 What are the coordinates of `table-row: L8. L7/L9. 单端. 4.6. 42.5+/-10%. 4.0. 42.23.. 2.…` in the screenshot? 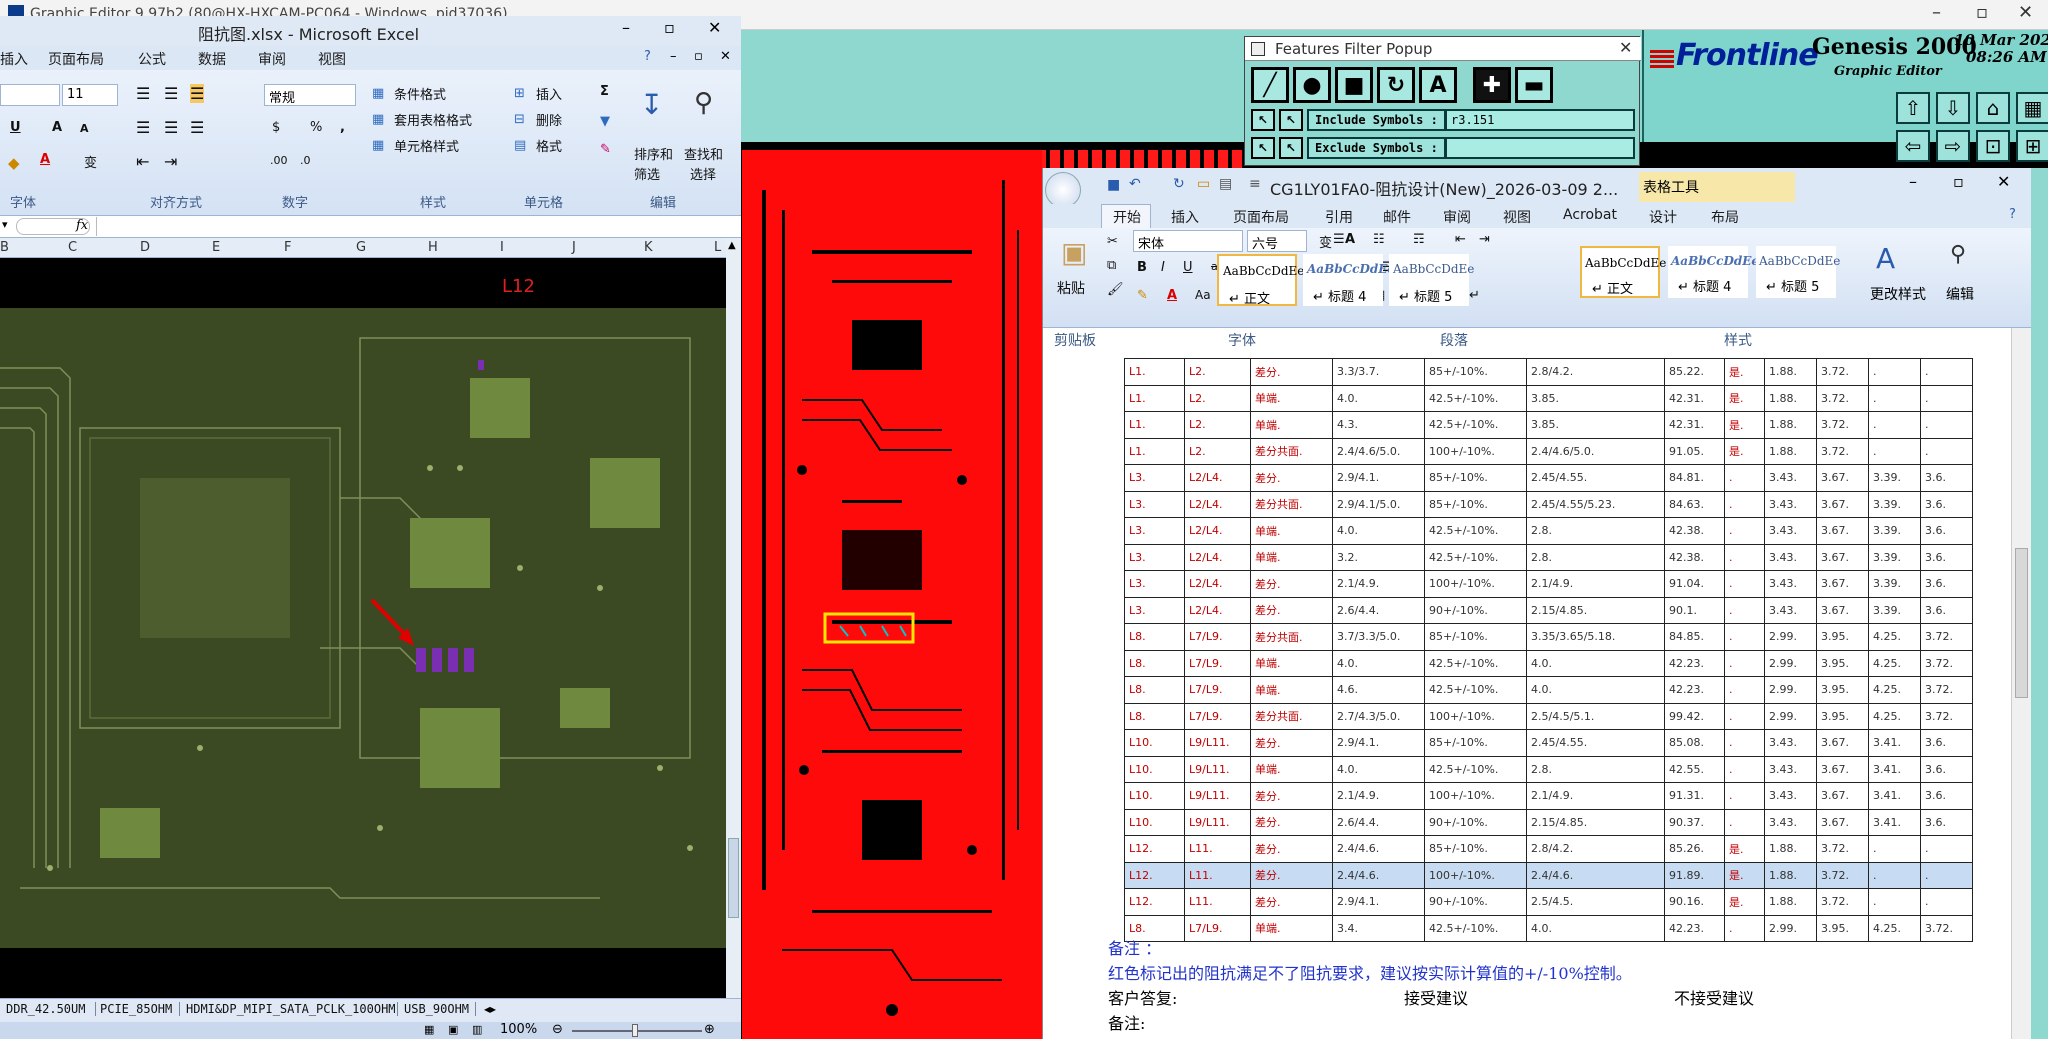 It's located at (1548, 690).